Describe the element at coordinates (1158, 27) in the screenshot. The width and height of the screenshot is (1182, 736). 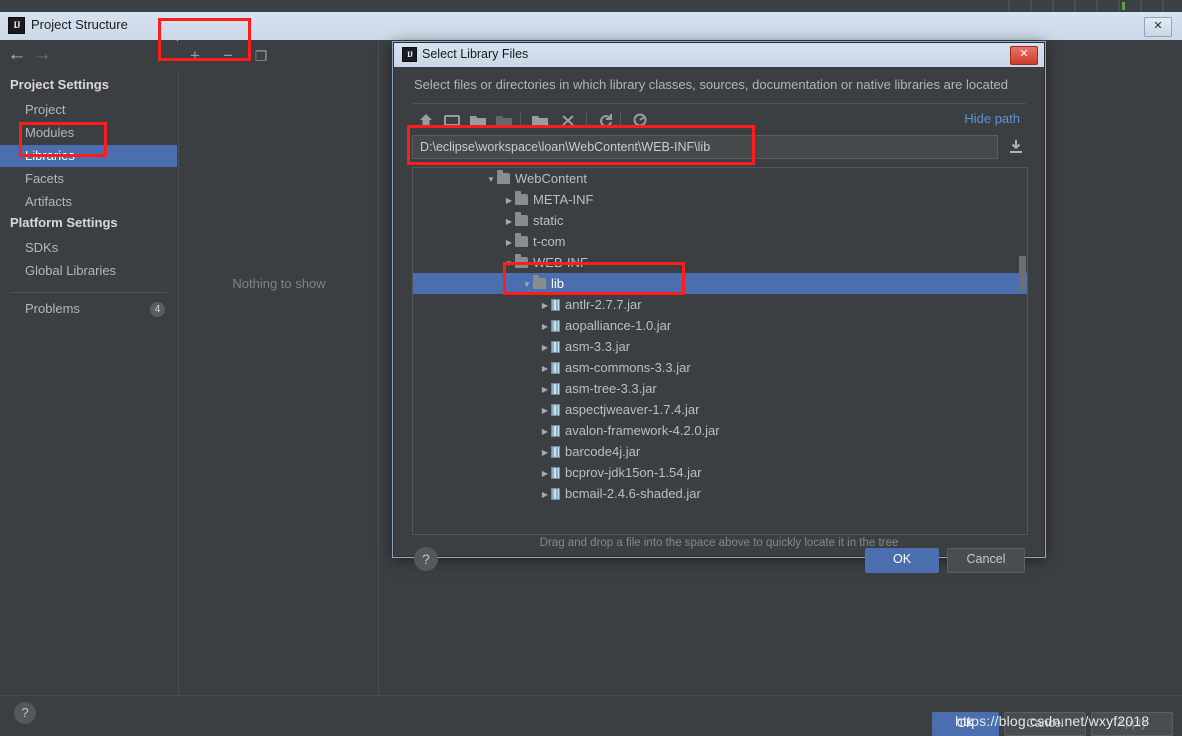
I see `window-close-button: ✕` at that location.